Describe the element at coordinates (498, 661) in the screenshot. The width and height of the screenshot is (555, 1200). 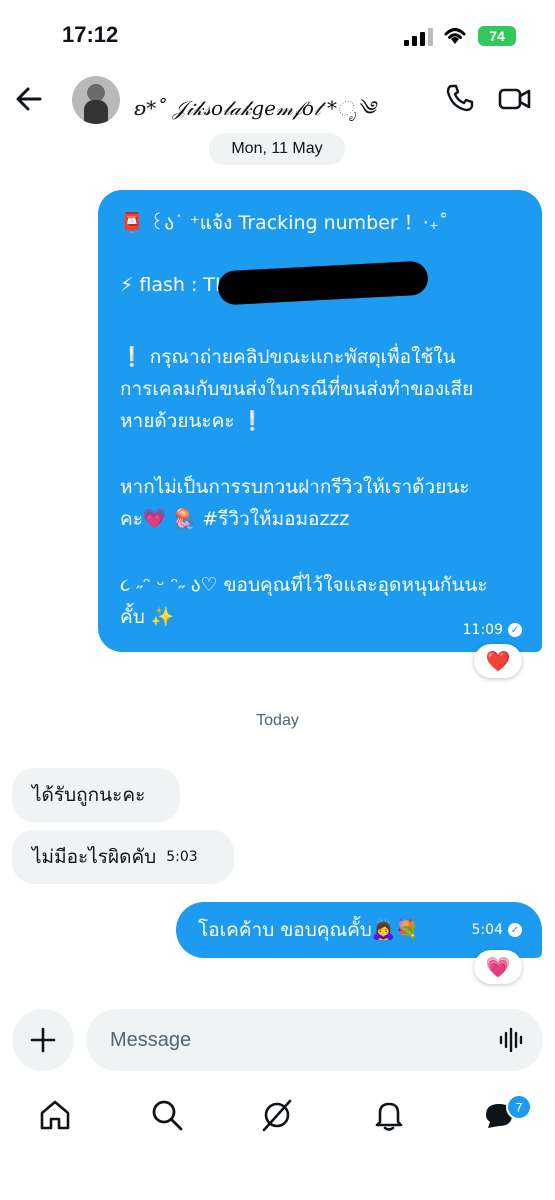
I see `reaction-badge: ❤️` at that location.